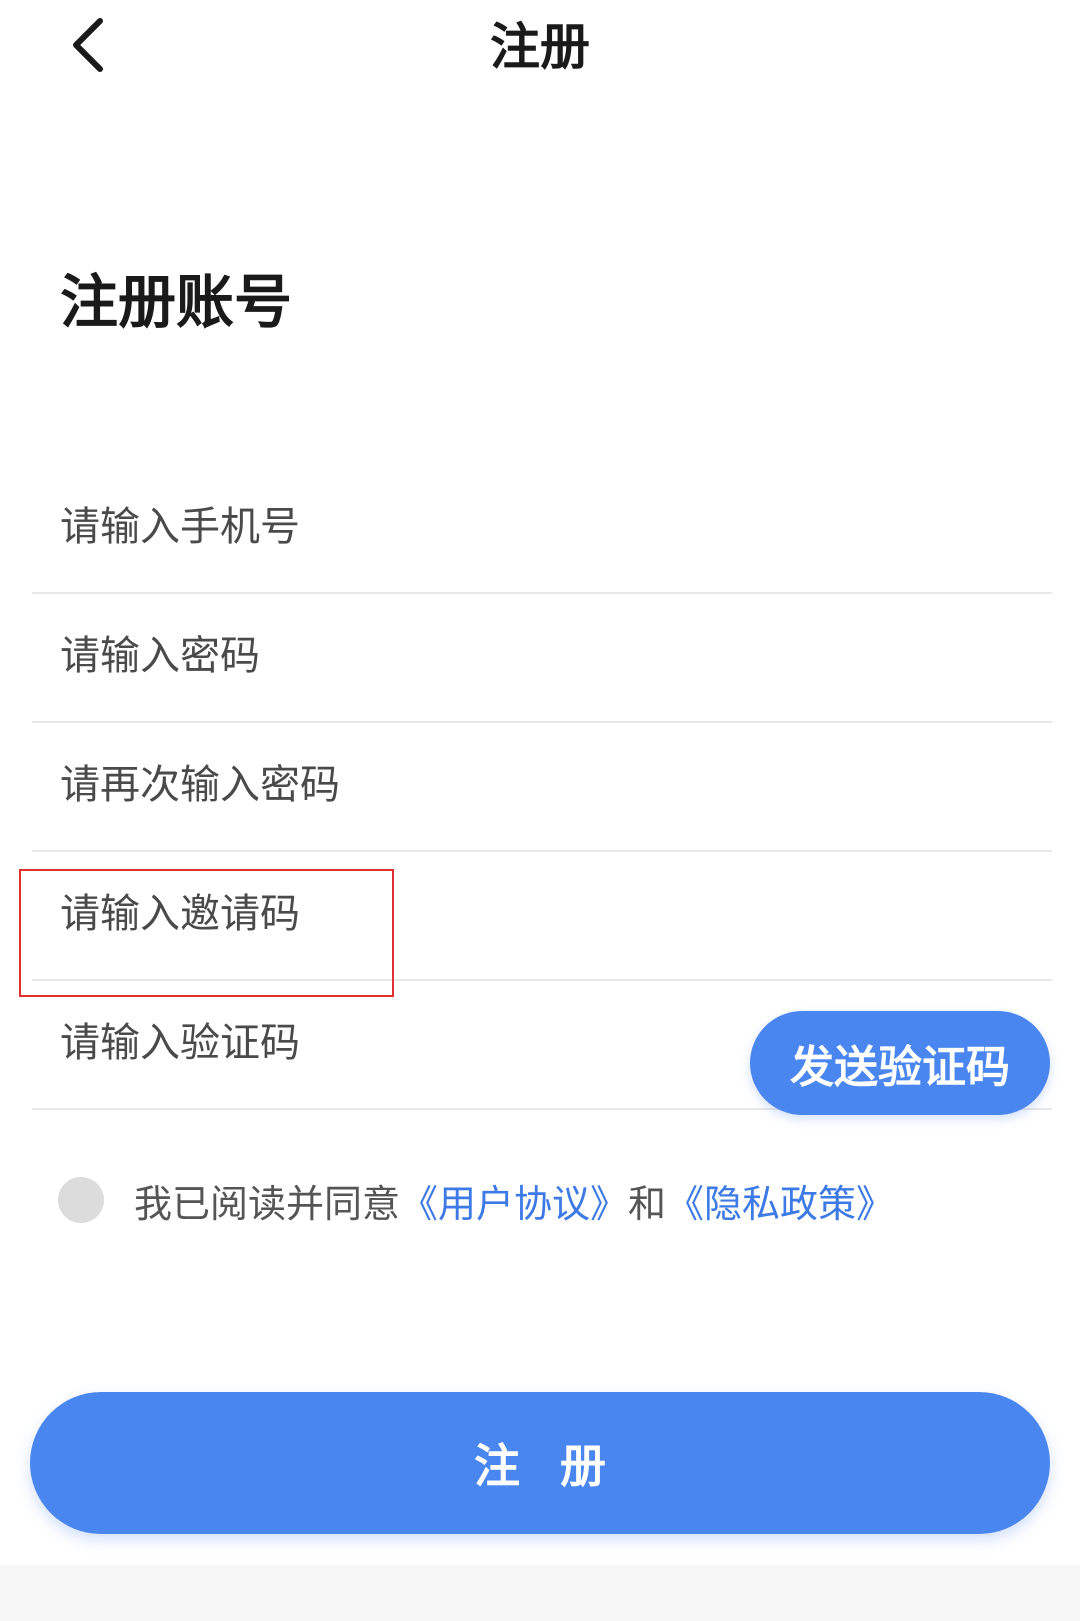 The image size is (1080, 1621). Describe the element at coordinates (780, 1200) in the screenshot. I see `privacy-policy-link: 《隐私政策》` at that location.